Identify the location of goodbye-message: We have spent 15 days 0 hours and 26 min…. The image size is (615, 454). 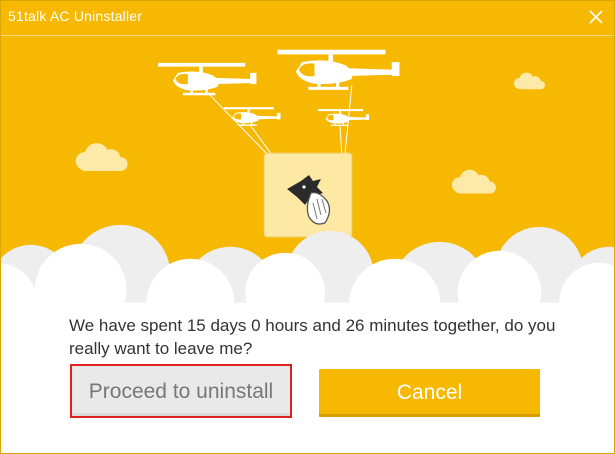
(312, 337).